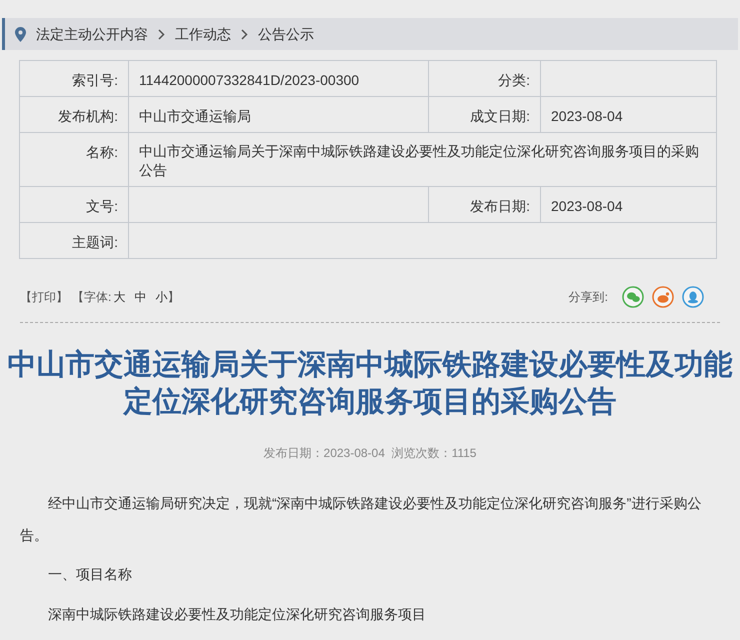 This screenshot has height=640, width=740. Describe the element at coordinates (88, 116) in the screenshot. I see `field-label: 发布机构:` at that location.